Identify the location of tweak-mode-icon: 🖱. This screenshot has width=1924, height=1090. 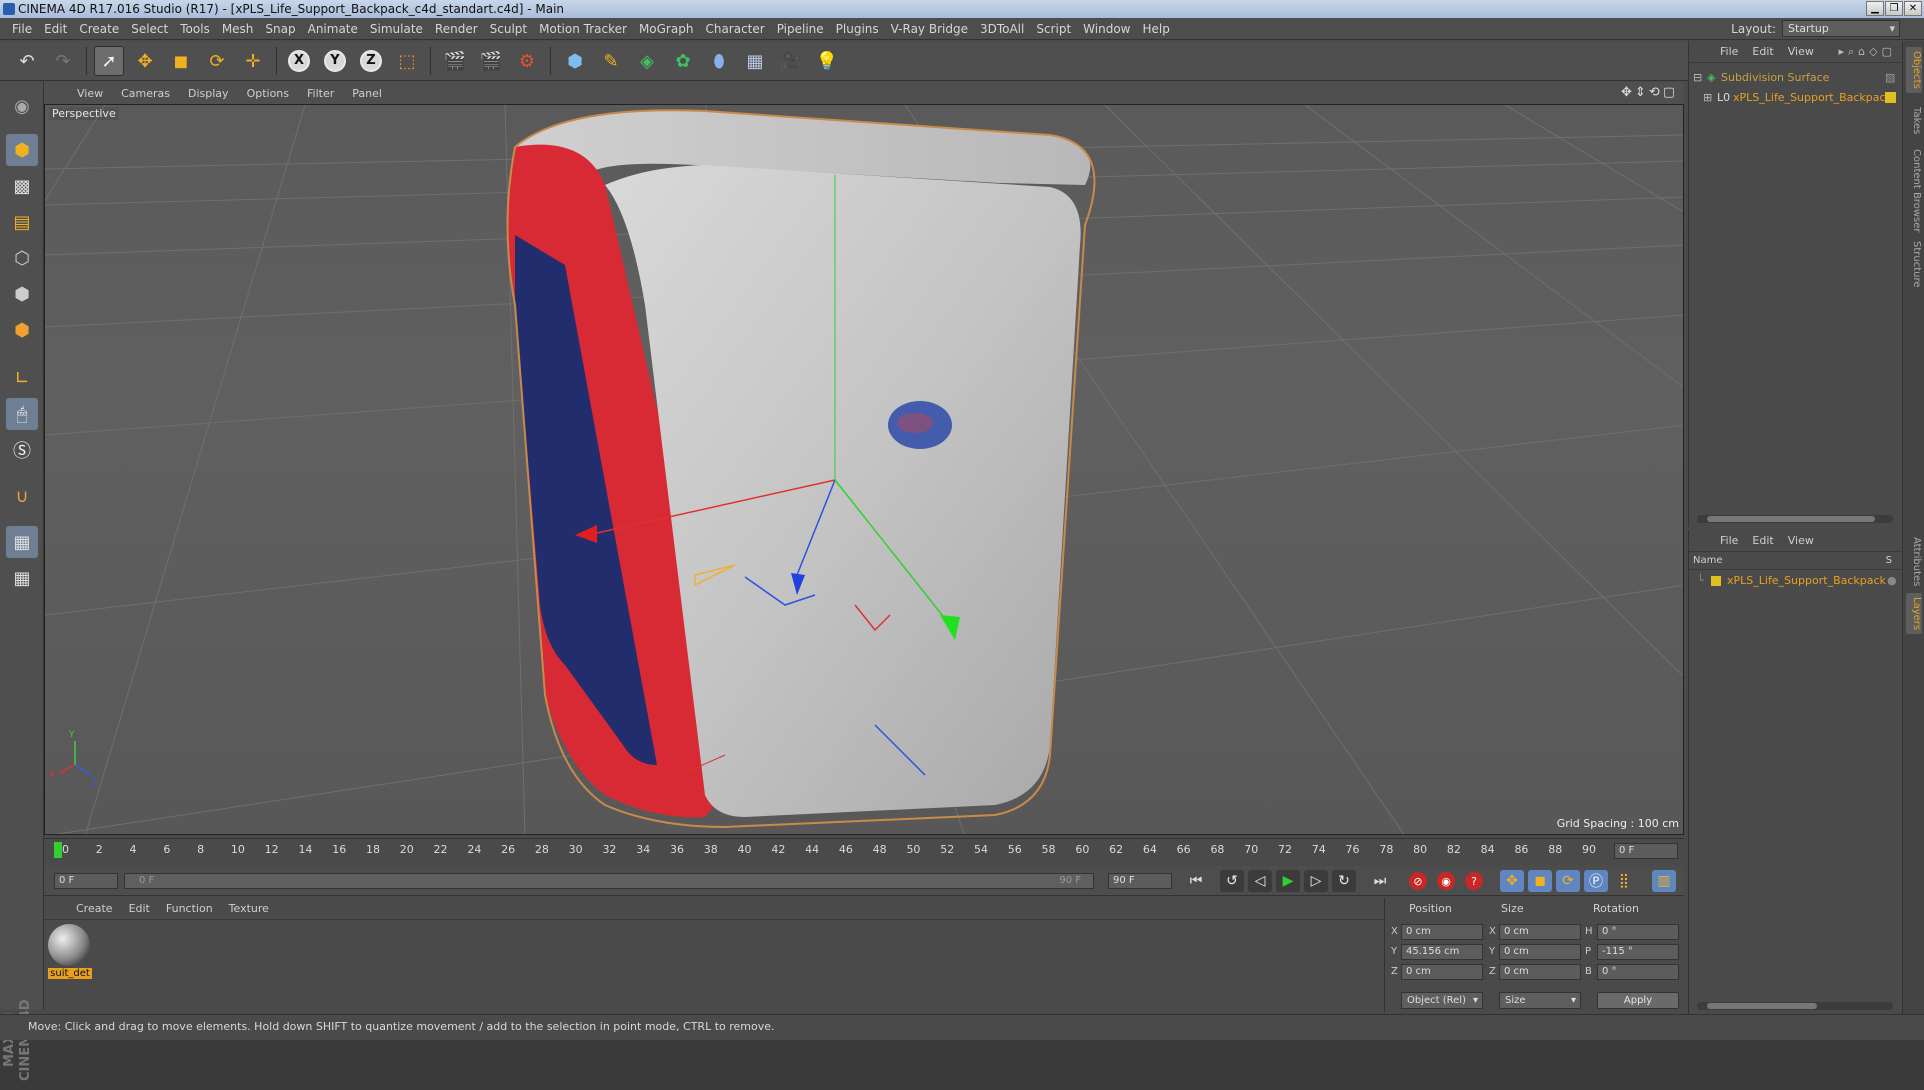
(22, 414).